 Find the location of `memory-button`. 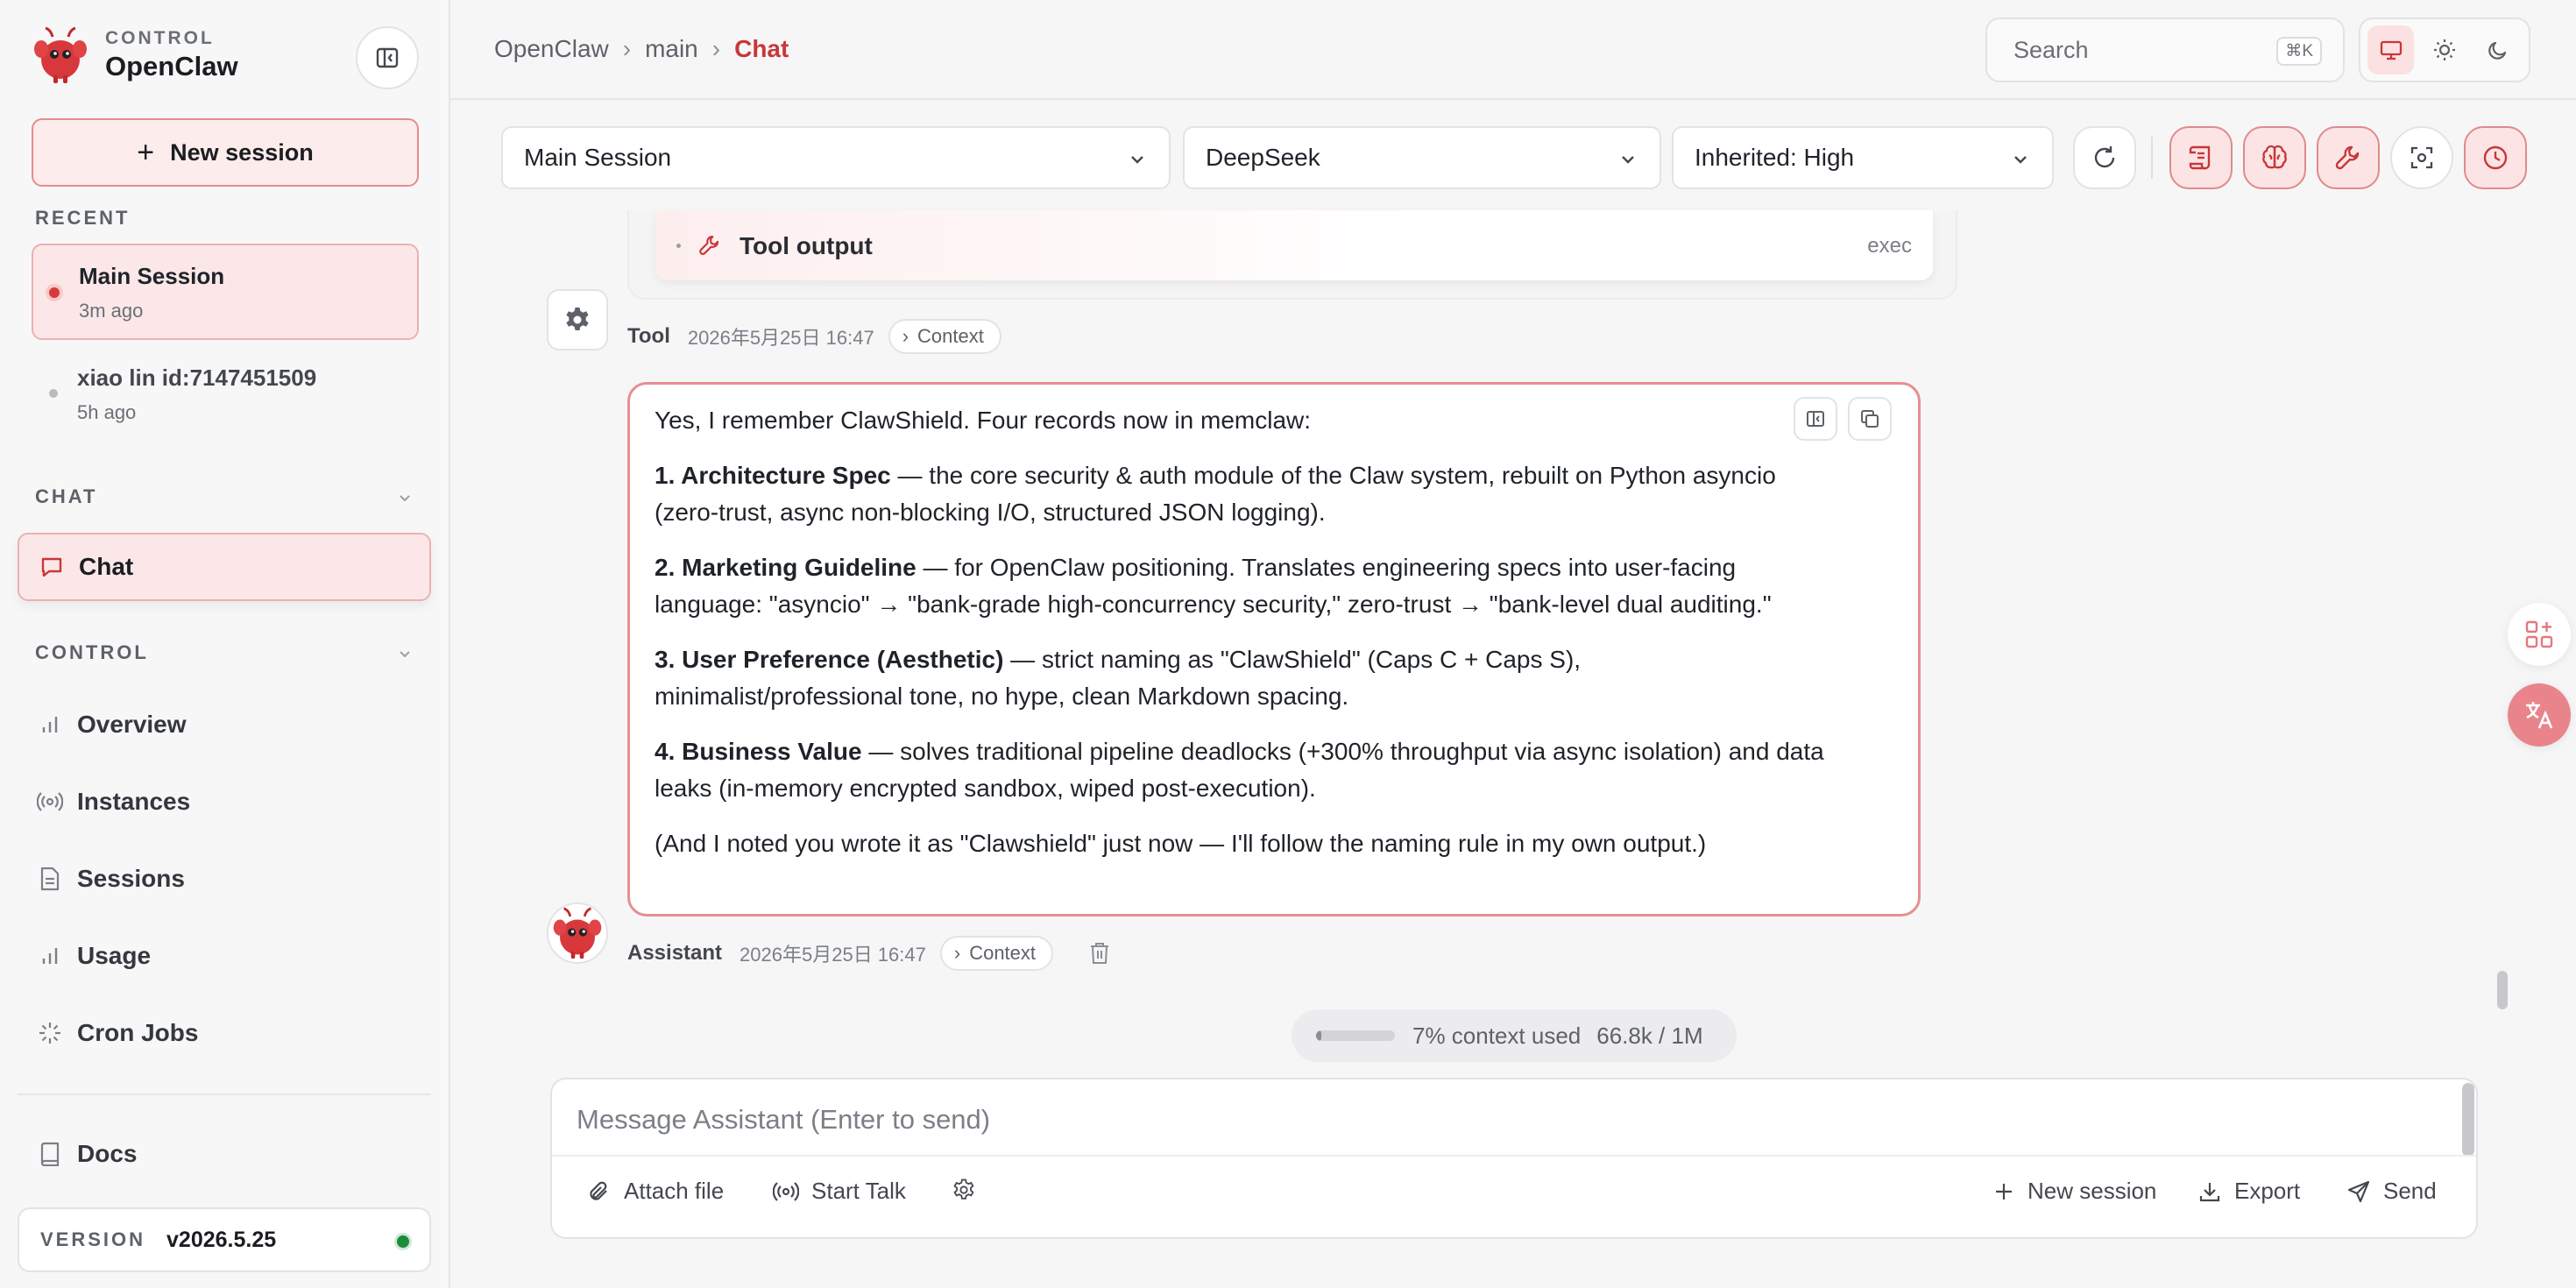

memory-button is located at coordinates (2274, 157).